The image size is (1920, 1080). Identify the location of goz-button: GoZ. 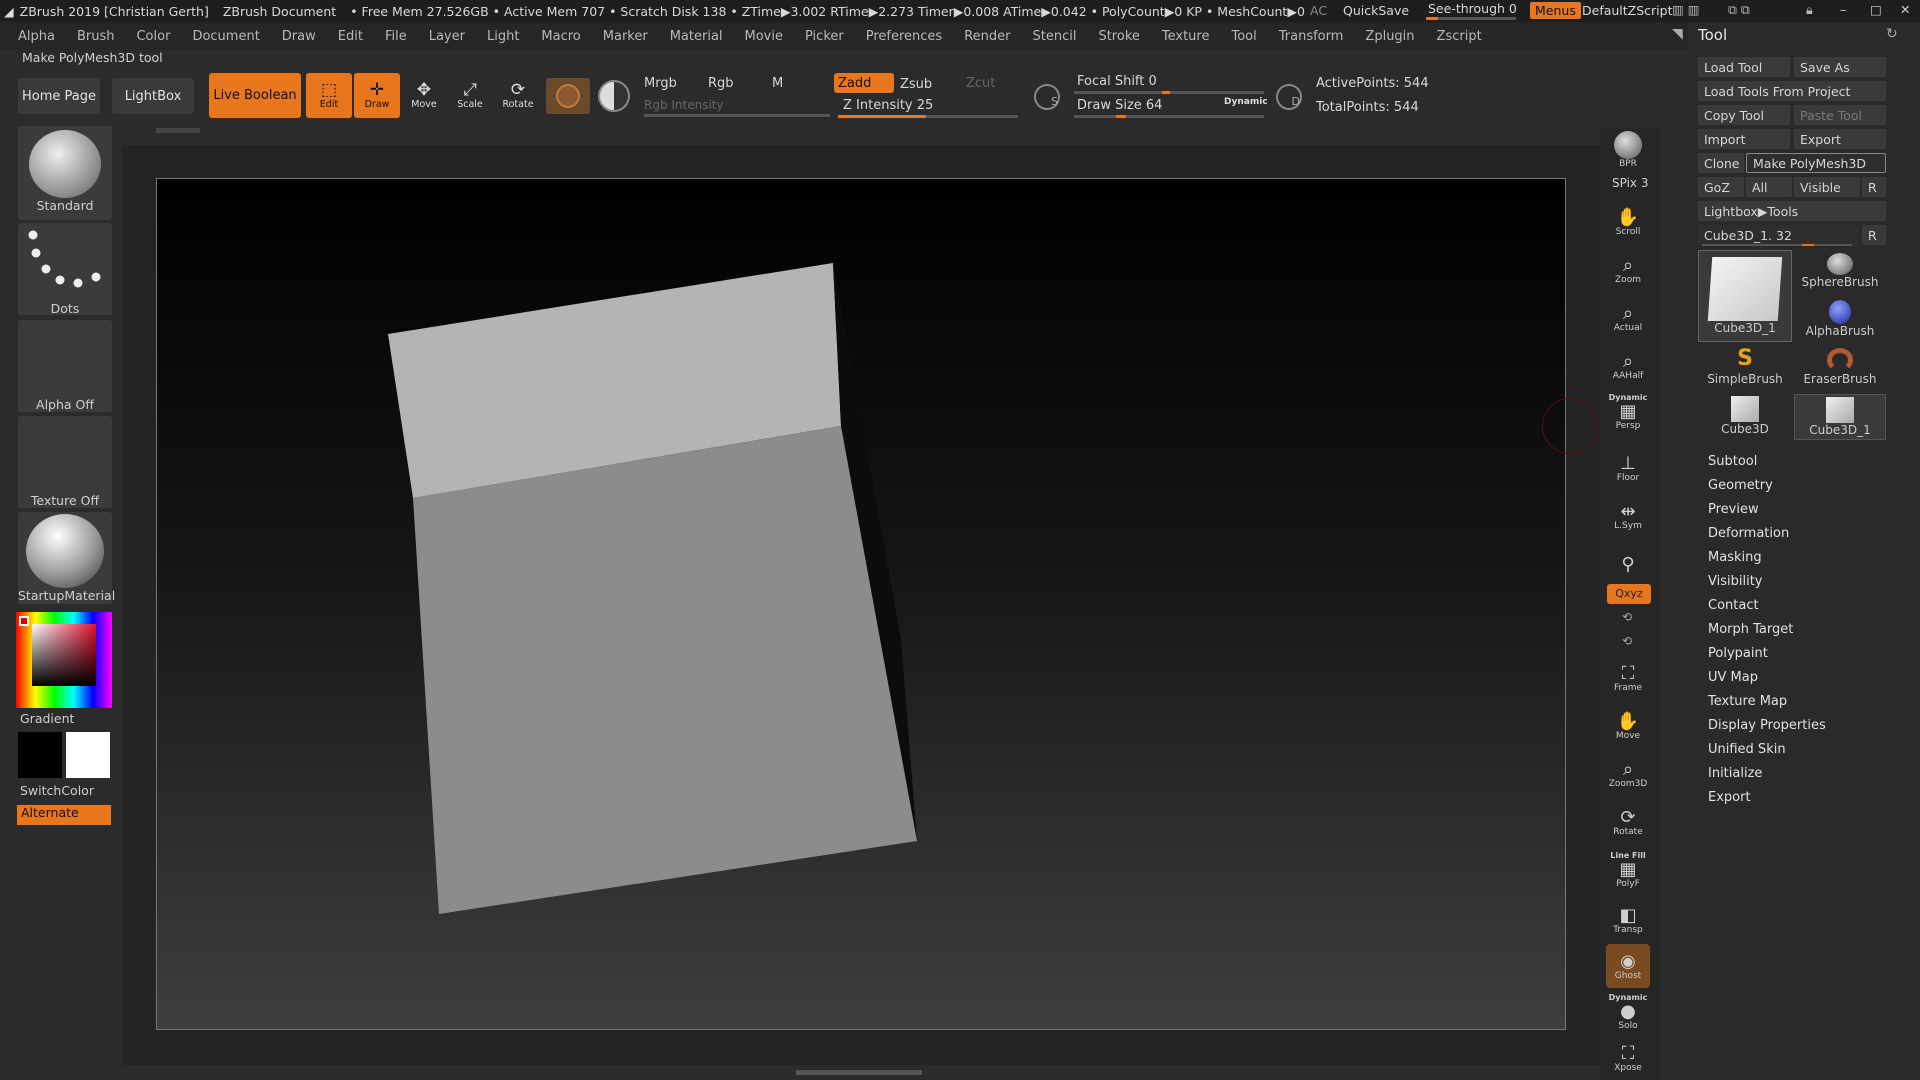
(1721, 187).